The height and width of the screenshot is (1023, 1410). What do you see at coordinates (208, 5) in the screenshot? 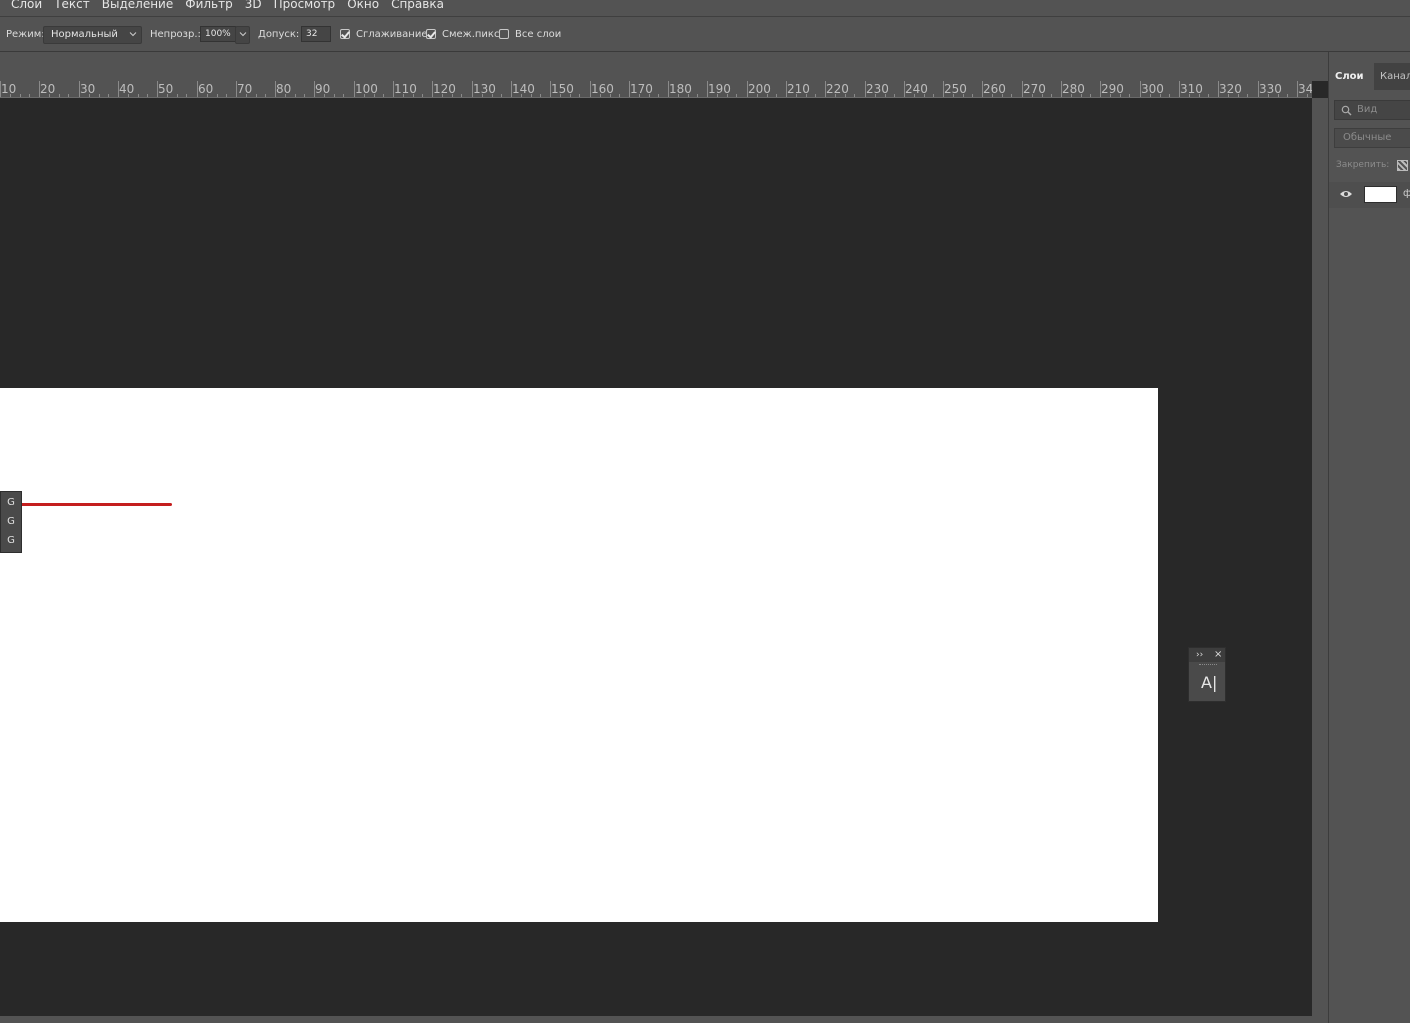
I see `menu-filter: Фильтр` at bounding box center [208, 5].